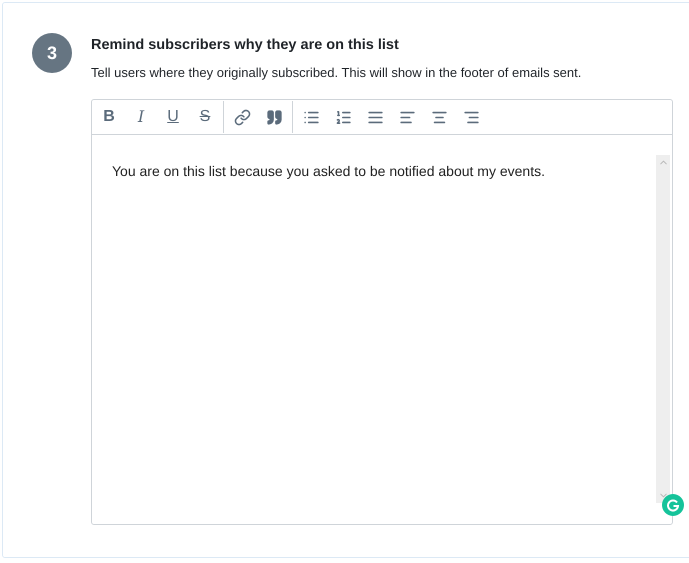 This screenshot has height=563, width=689. Describe the element at coordinates (173, 117) in the screenshot. I see `underline-button: U` at that location.